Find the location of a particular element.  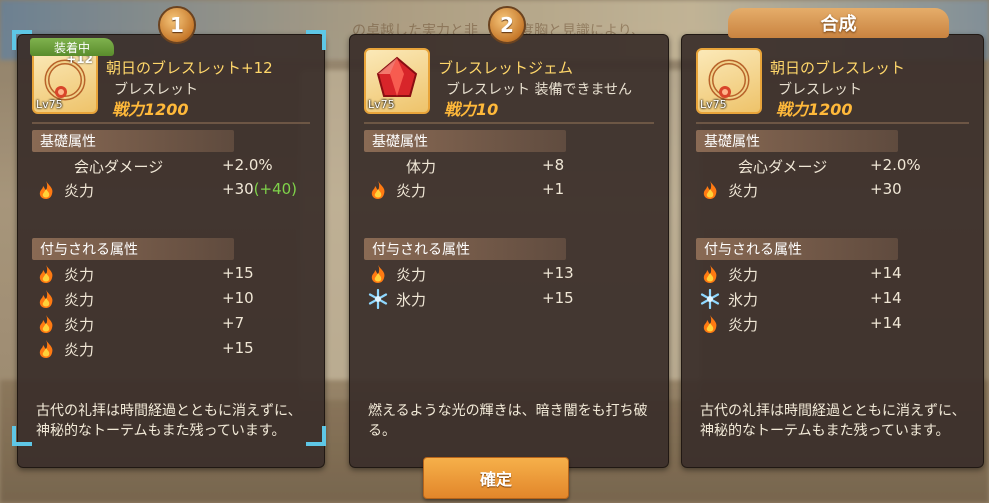

stat-row: 炎力 +30(+40) is located at coordinates (173, 190).